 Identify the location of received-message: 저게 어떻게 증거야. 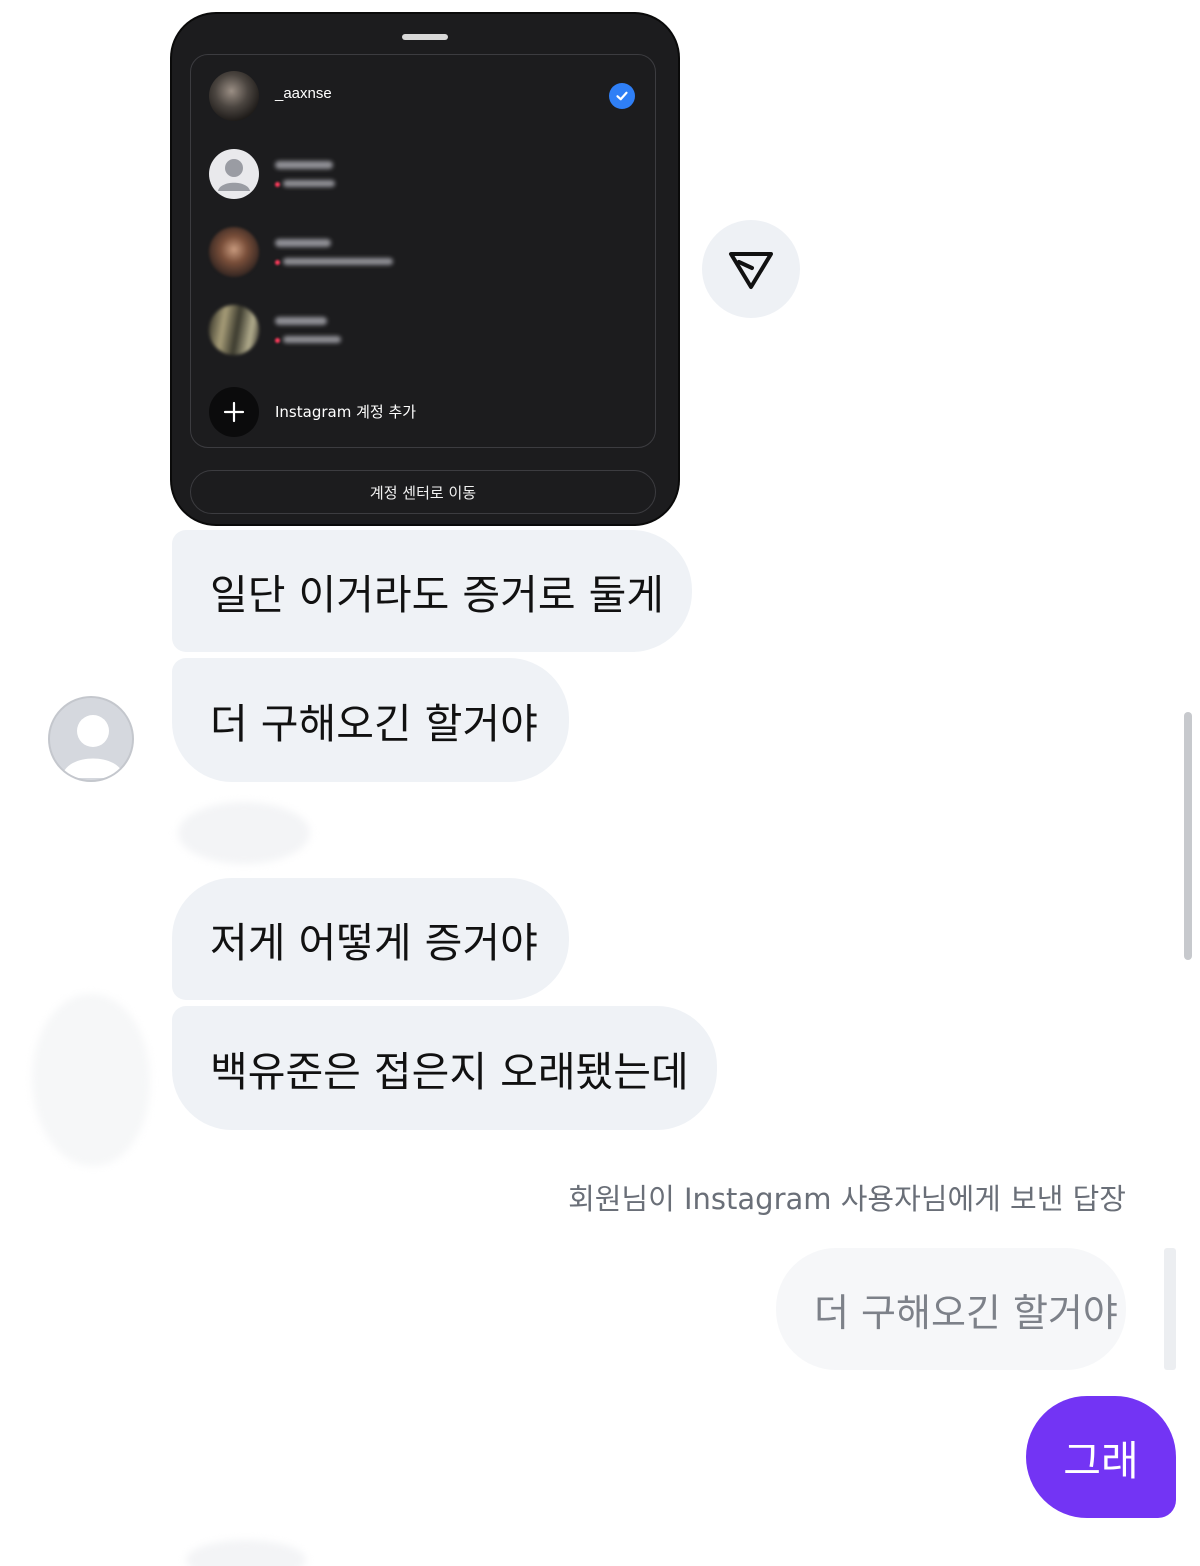
(370, 939).